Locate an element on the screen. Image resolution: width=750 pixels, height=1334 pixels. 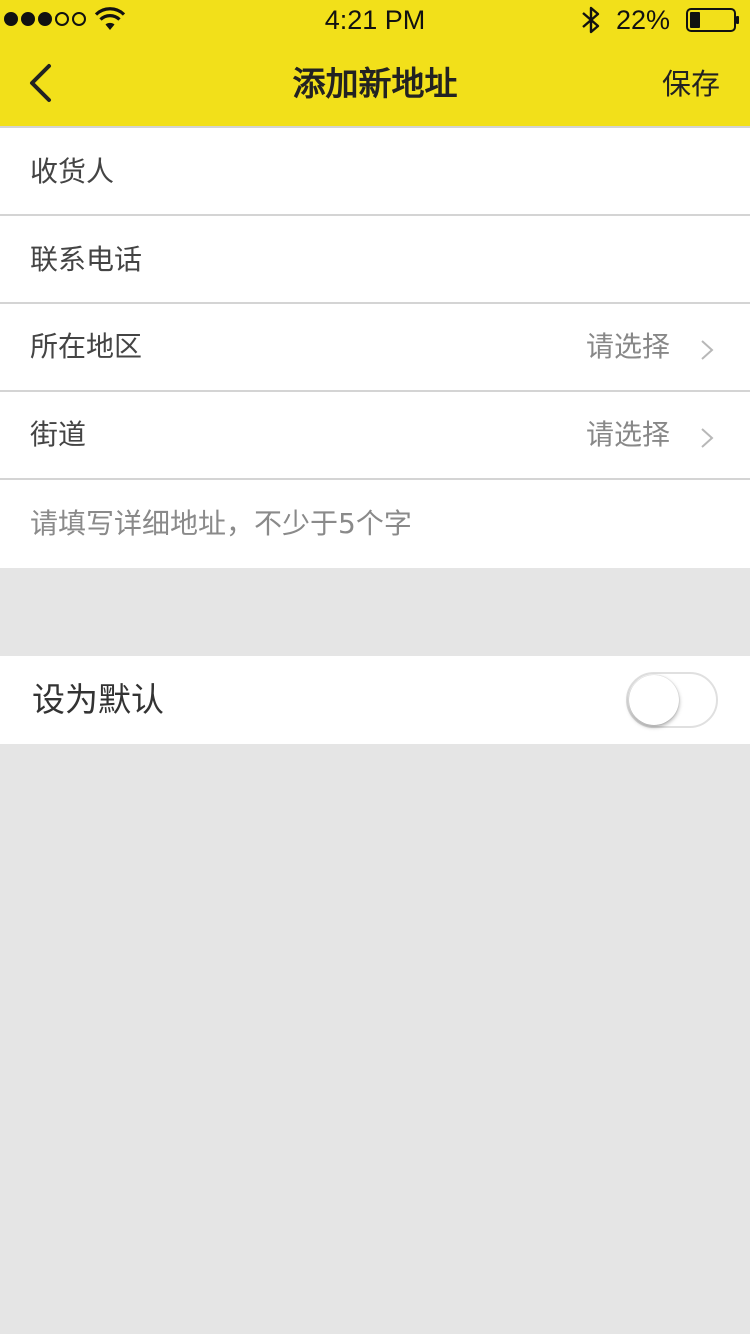
default-address-row: 设为默认 is located at coordinates (375, 700).